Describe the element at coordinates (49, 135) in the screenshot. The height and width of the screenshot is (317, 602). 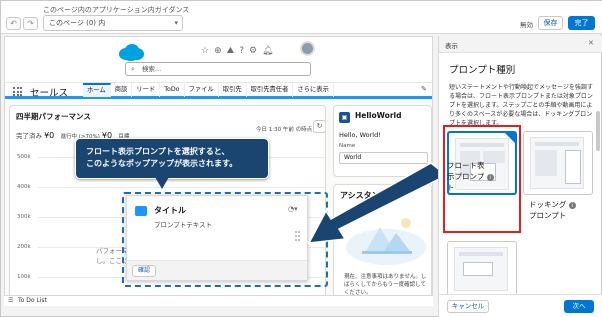
I see `closed-value: ¥0` at that location.